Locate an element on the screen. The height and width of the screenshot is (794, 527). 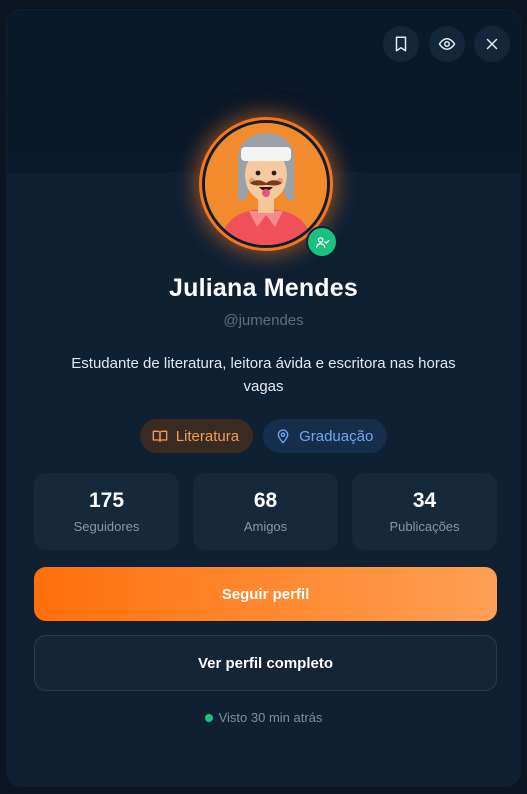
stat-label: Amigos is located at coordinates (265, 526).